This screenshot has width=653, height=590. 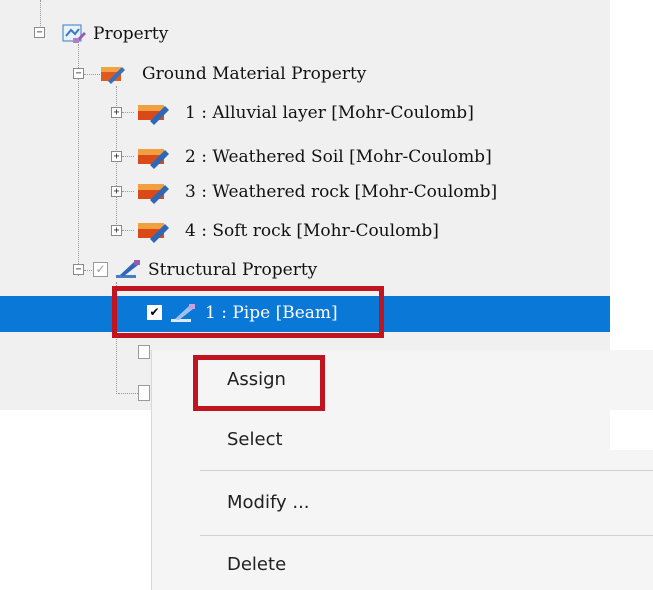 I want to click on menu-item-delete: Delete, so click(x=256, y=565).